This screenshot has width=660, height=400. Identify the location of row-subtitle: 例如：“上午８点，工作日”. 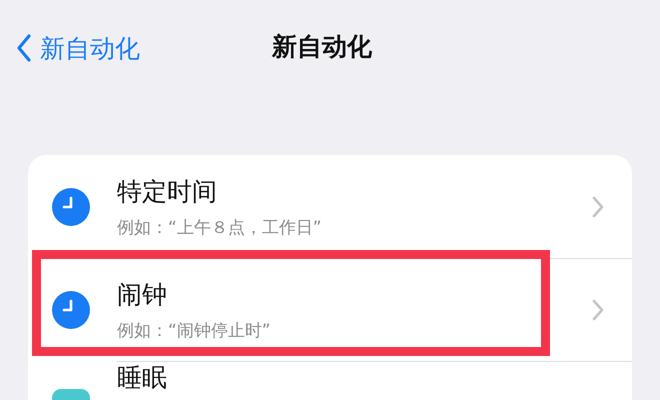
(220, 227).